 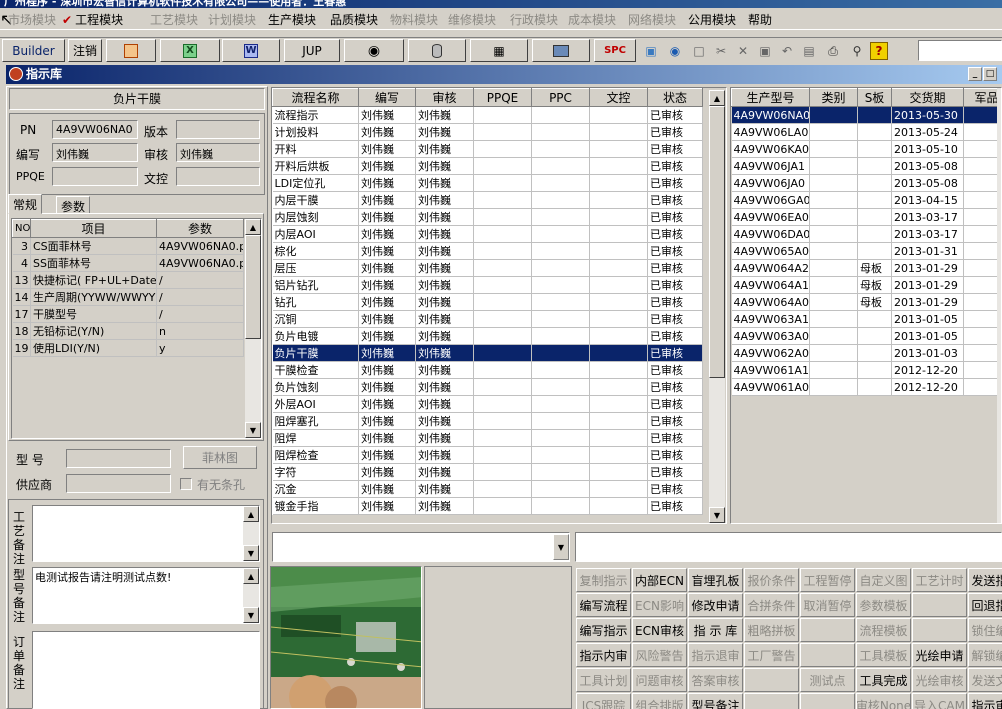 What do you see at coordinates (487, 285) in the screenshot?
I see `table-row: 铝片钻孔 刘伟巍 刘伟巍 已审核` at bounding box center [487, 285].